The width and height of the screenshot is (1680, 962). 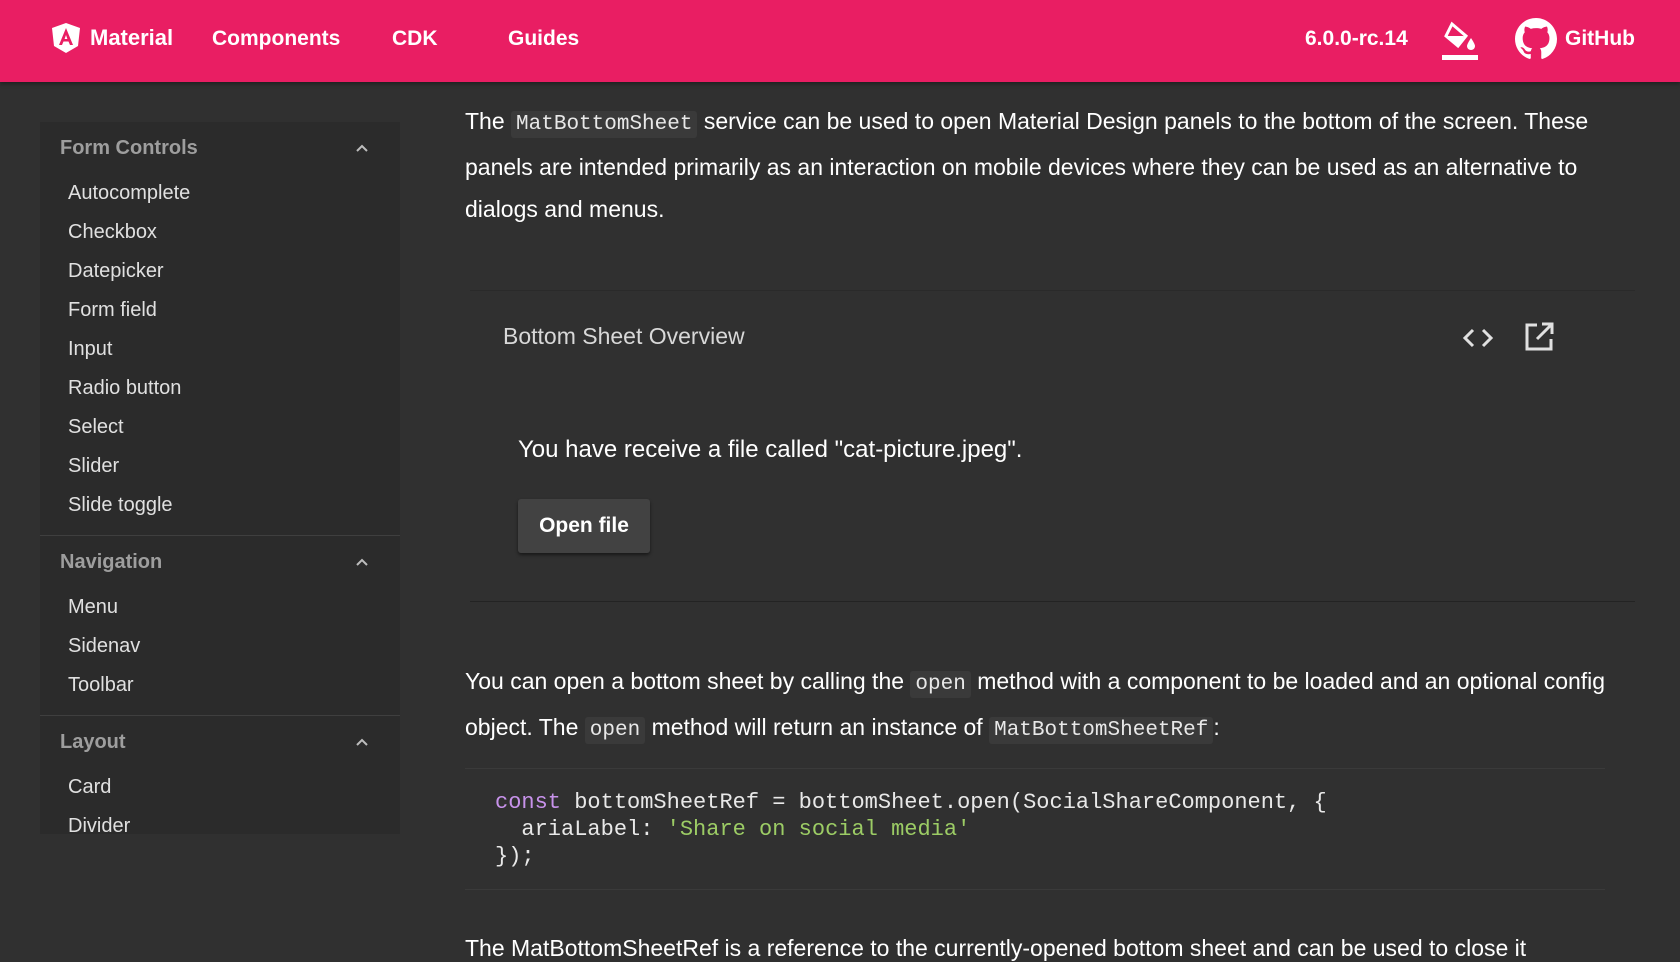 What do you see at coordinates (220, 787) in the screenshot?
I see `sidebar-item-card: Card` at bounding box center [220, 787].